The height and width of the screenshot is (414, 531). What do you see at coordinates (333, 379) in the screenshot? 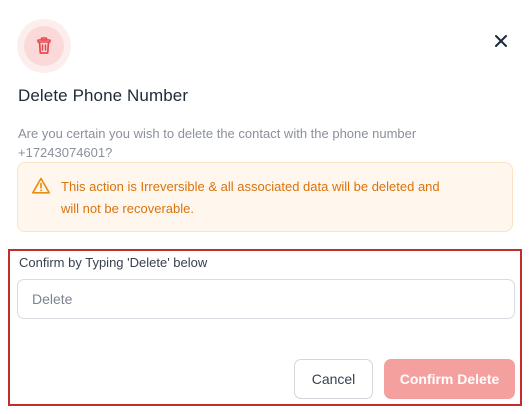
I see `cancel-button: Cancel` at bounding box center [333, 379].